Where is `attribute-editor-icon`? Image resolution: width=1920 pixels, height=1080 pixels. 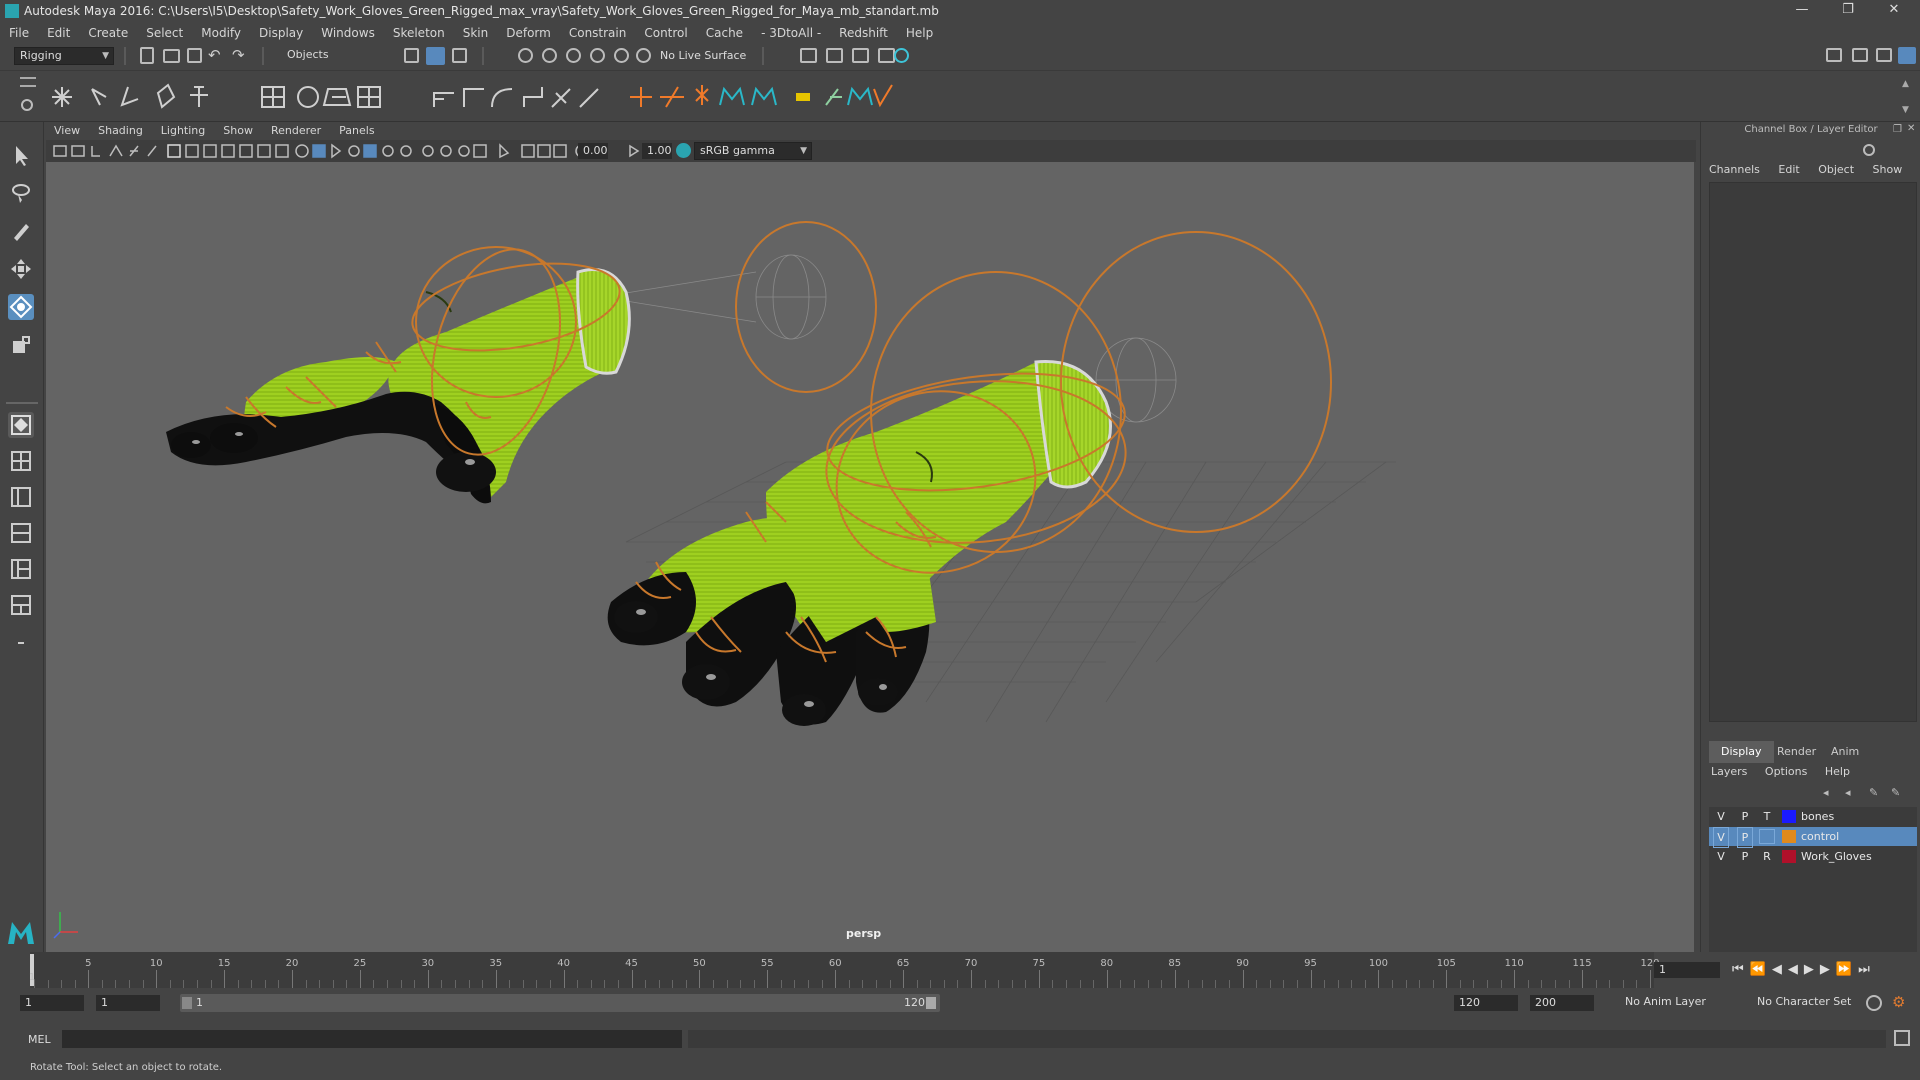
attribute-editor-icon is located at coordinates (1860, 55).